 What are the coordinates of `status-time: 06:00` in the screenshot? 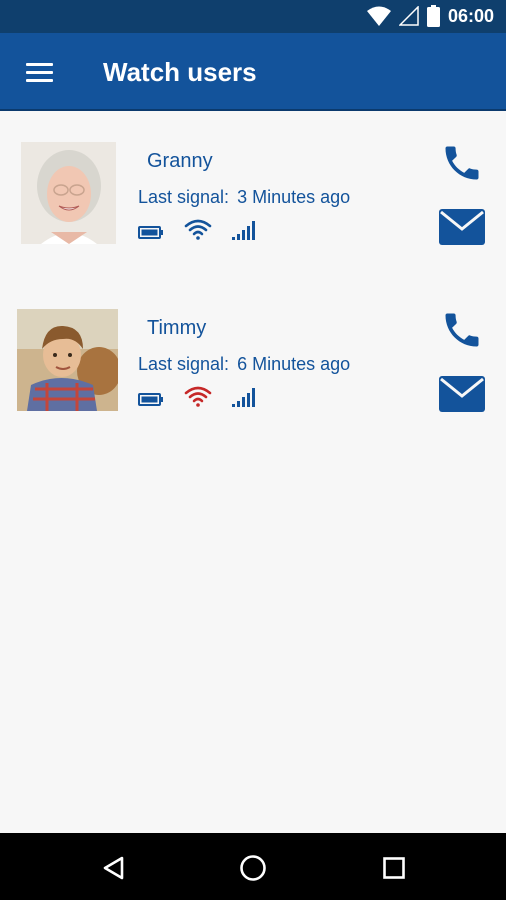 It's located at (470, 16).